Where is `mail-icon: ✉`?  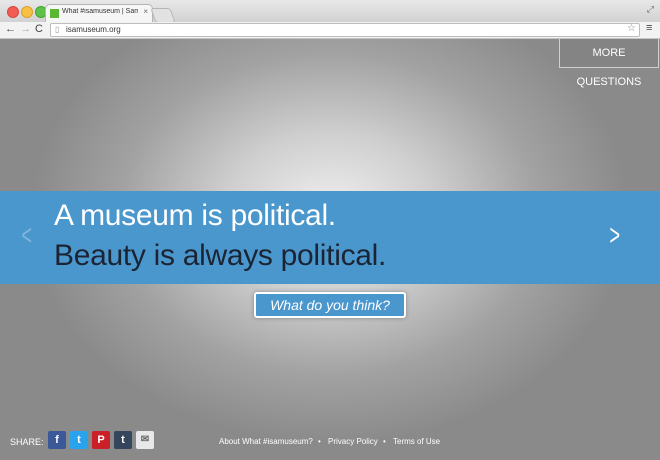 mail-icon: ✉ is located at coordinates (145, 440).